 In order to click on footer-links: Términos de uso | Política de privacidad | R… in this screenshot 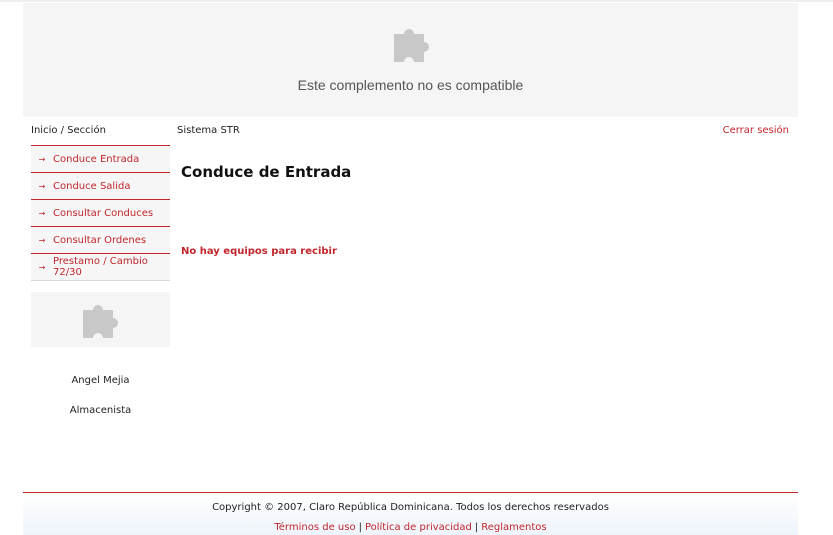, I will do `click(410, 527)`.